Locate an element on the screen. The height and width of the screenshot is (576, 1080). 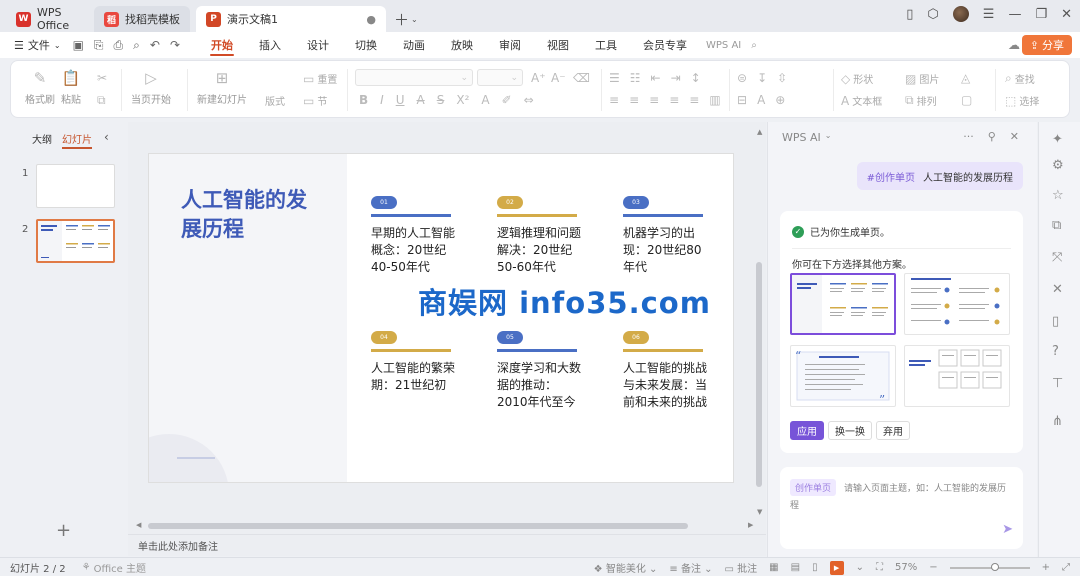
font-shrink-icon: A⁻ is located at coordinates (558, 78).